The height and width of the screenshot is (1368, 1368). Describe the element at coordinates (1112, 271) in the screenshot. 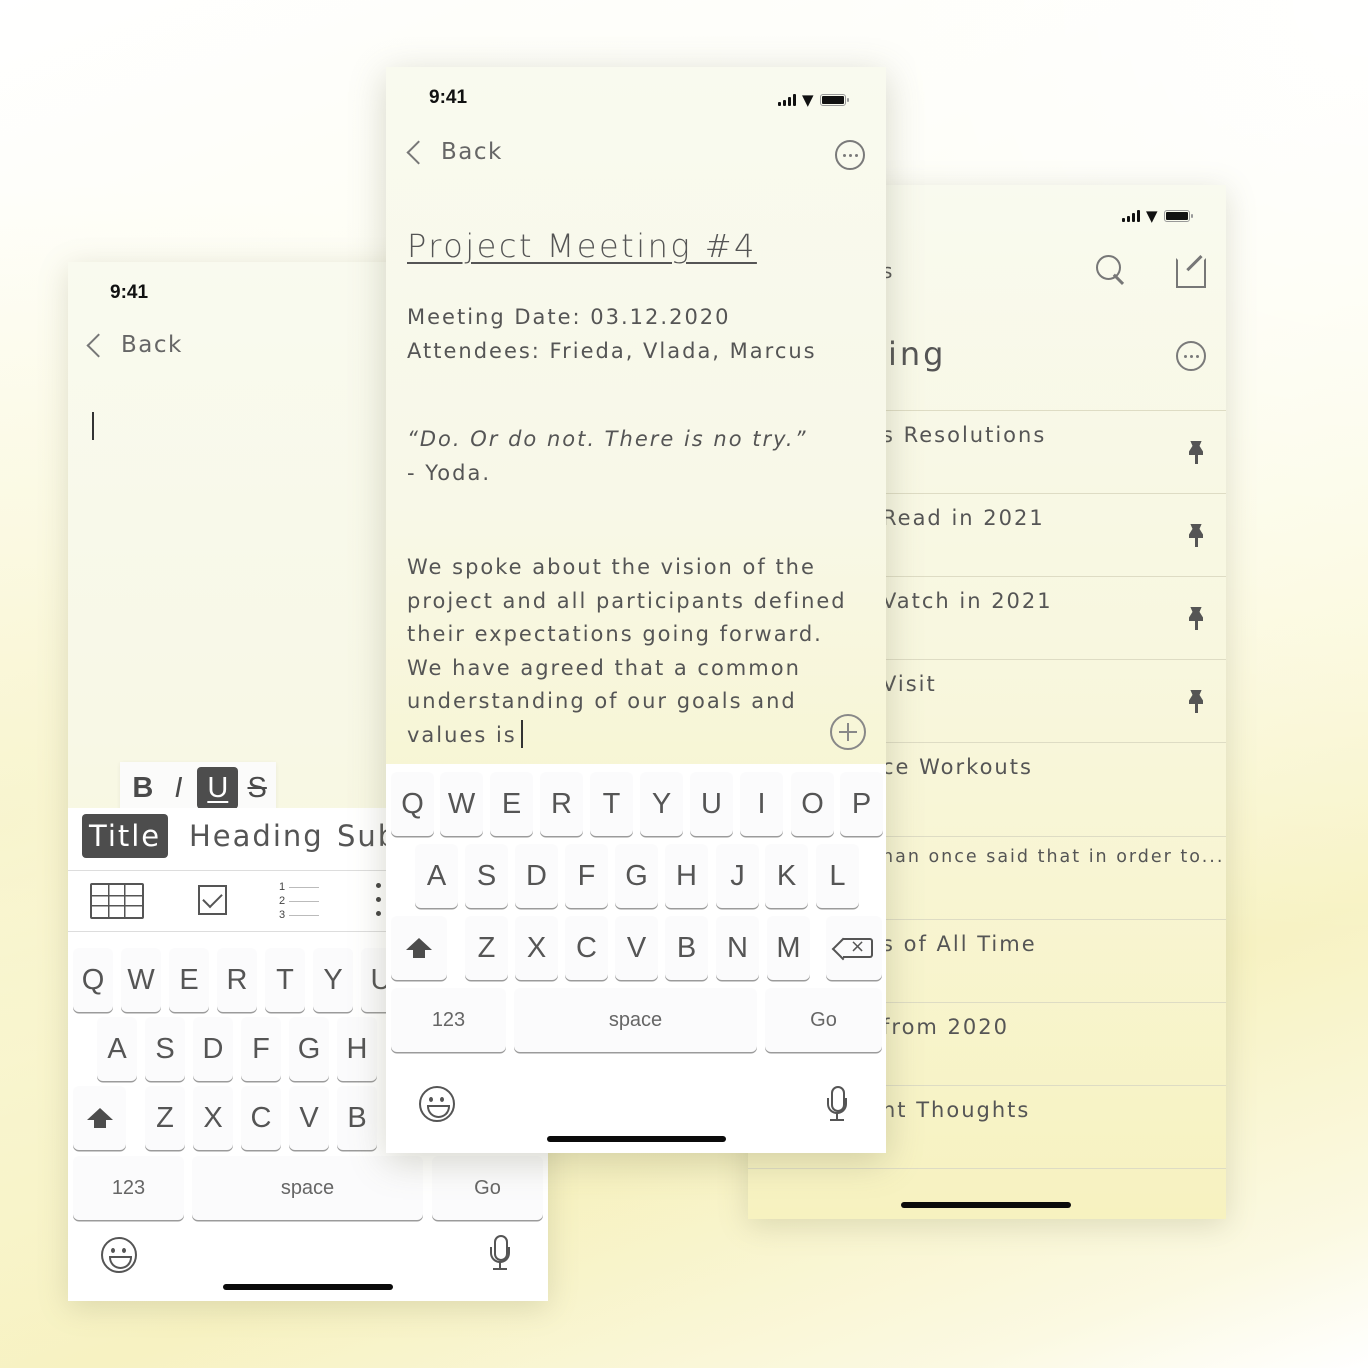

I see `search-icon` at that location.